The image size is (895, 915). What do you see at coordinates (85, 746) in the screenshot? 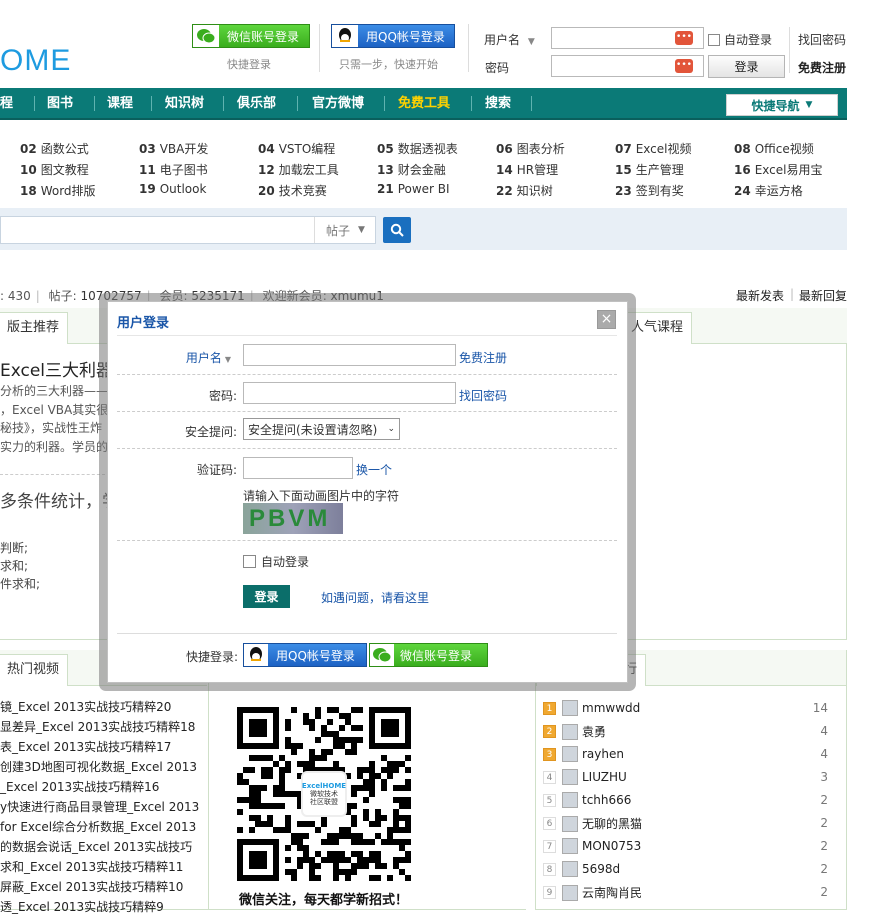
I see `video-link: 表_Excel 2013实战技巧精粹17` at bounding box center [85, 746].